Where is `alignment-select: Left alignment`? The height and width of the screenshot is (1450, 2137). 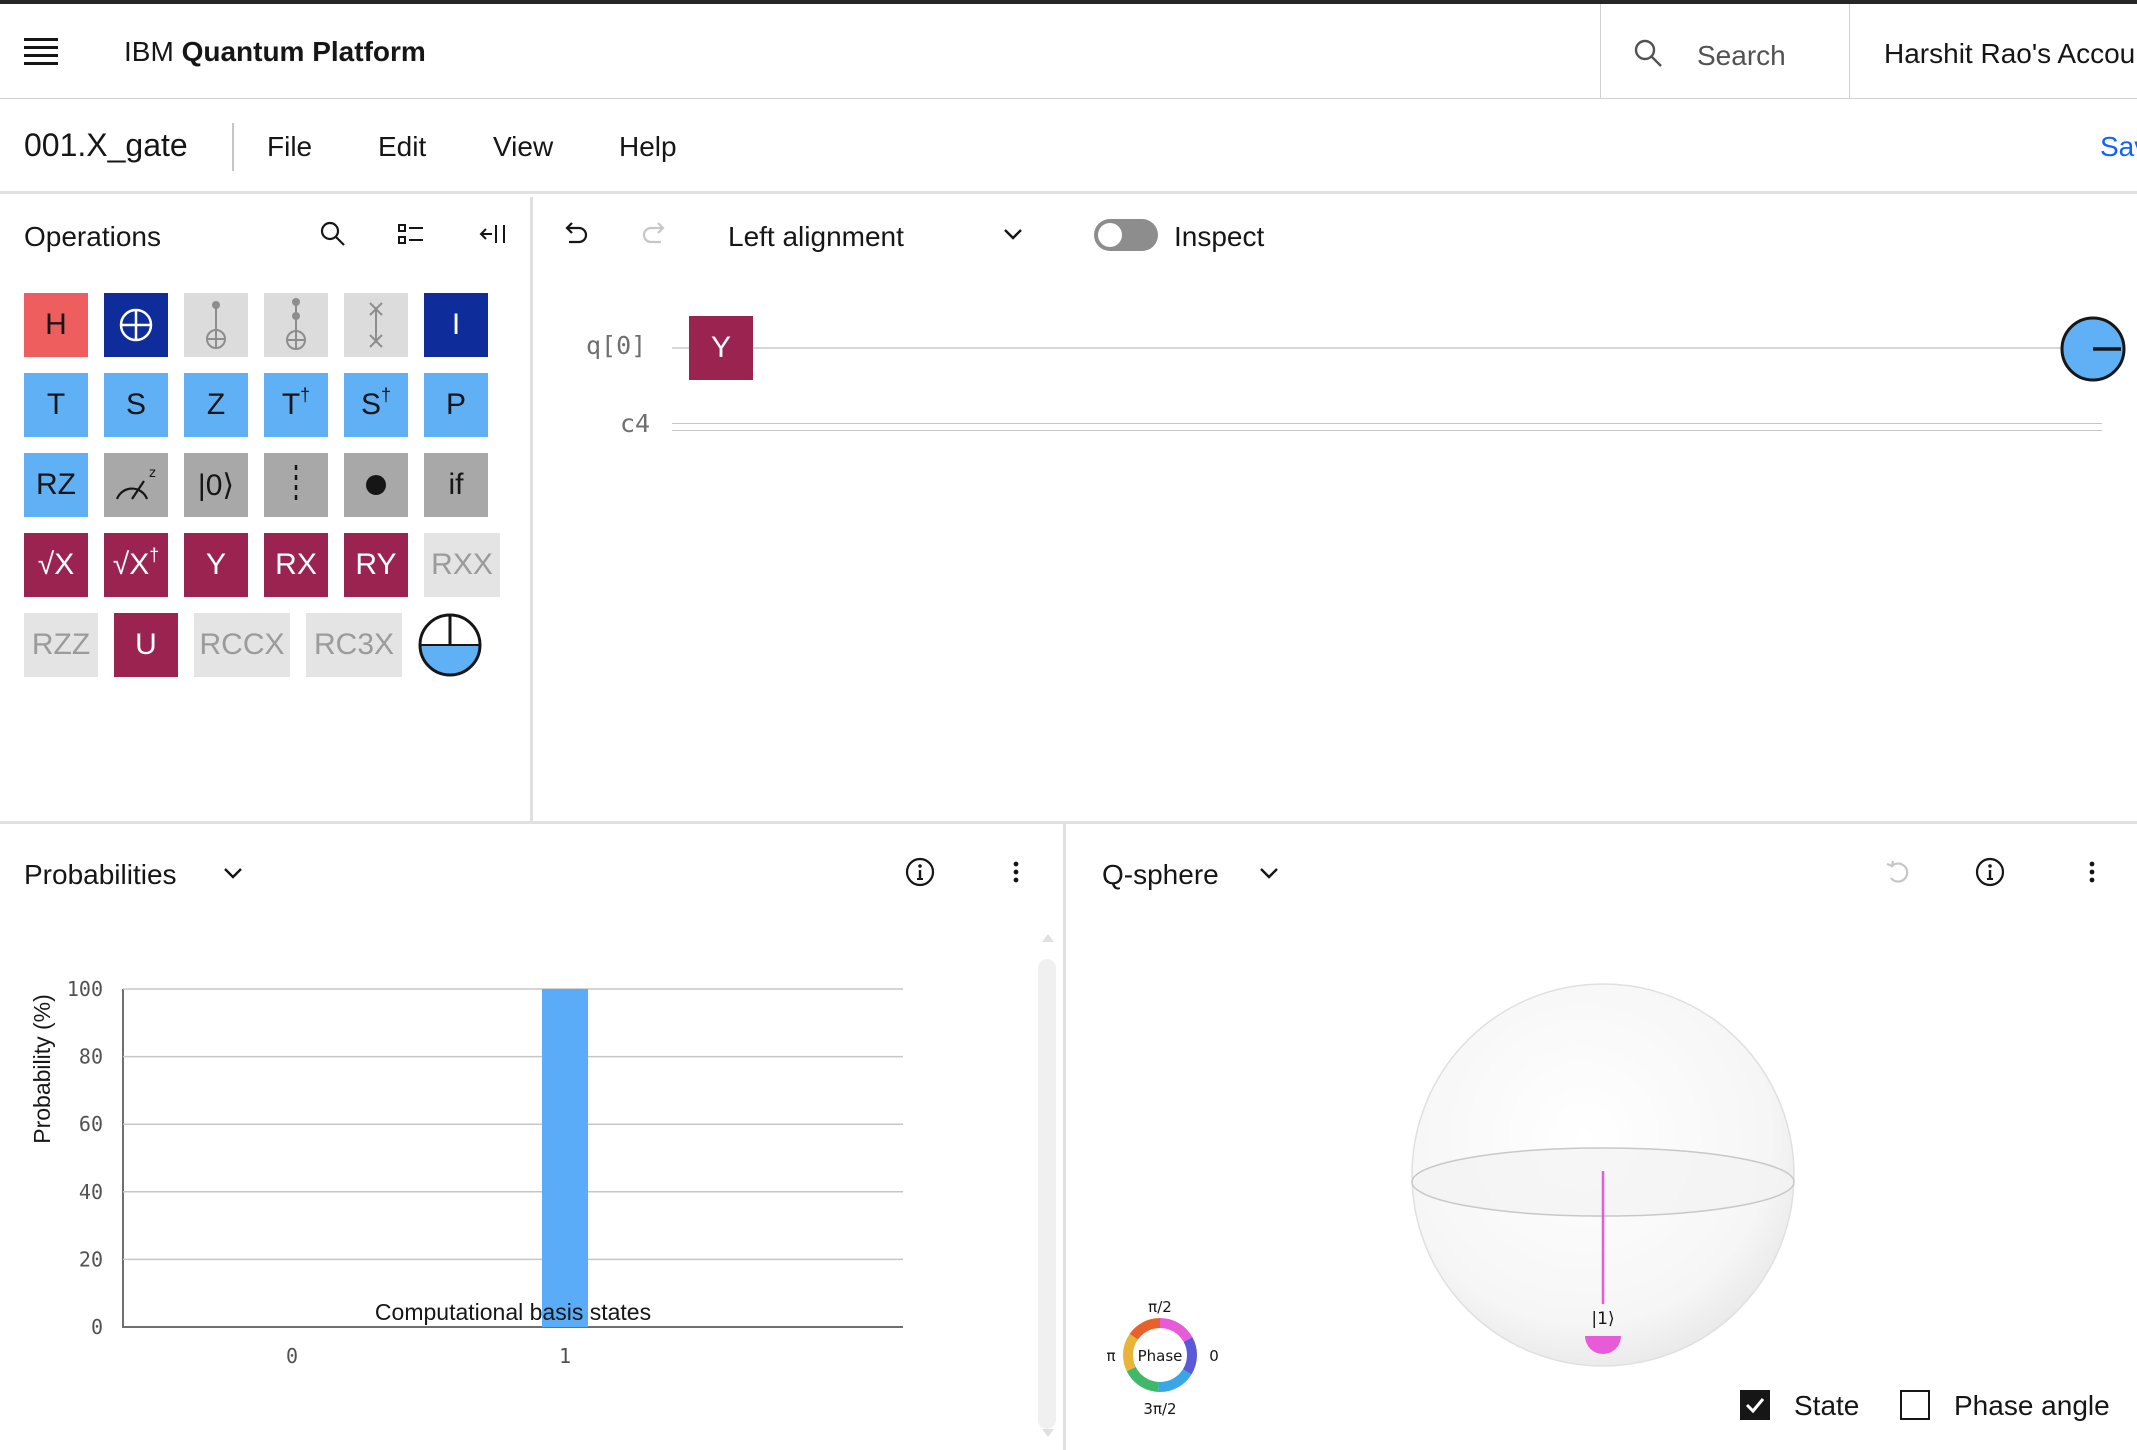 alignment-select: Left alignment is located at coordinates (816, 237).